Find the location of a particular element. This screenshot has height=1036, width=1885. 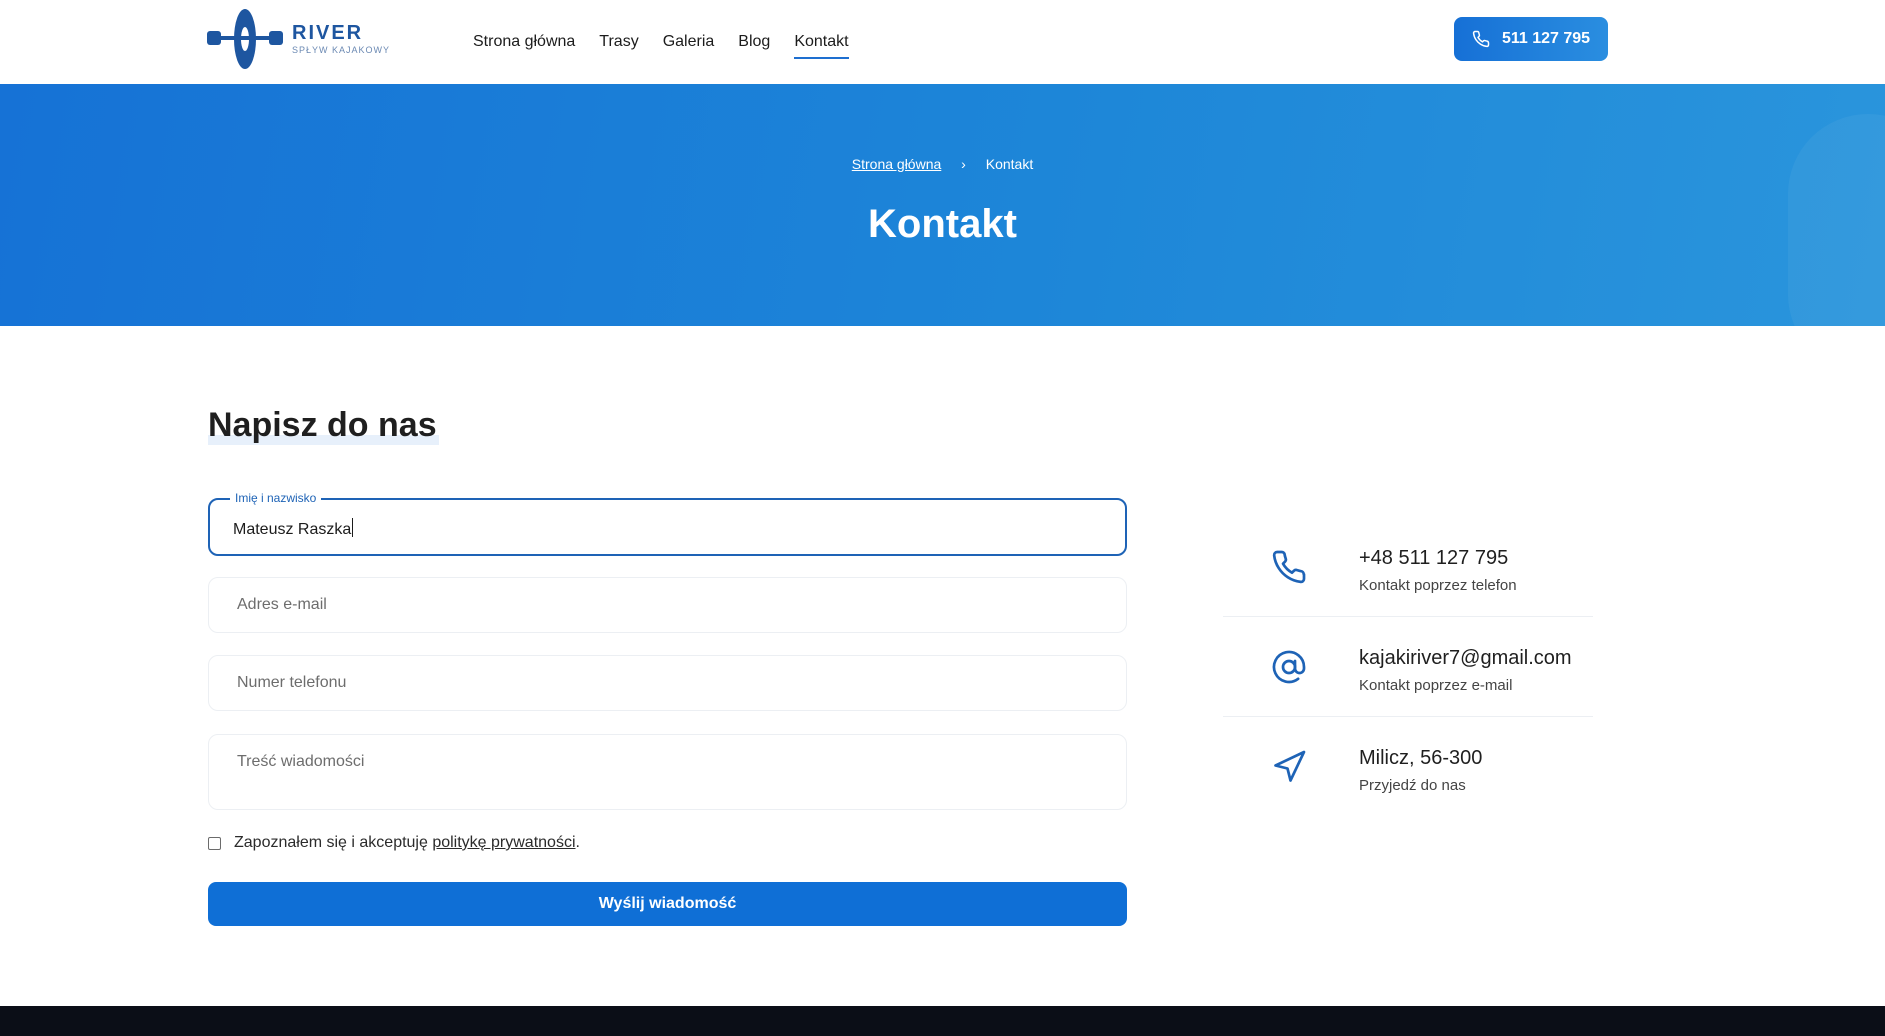

form-title: Napisz do nas is located at coordinates (323, 425).